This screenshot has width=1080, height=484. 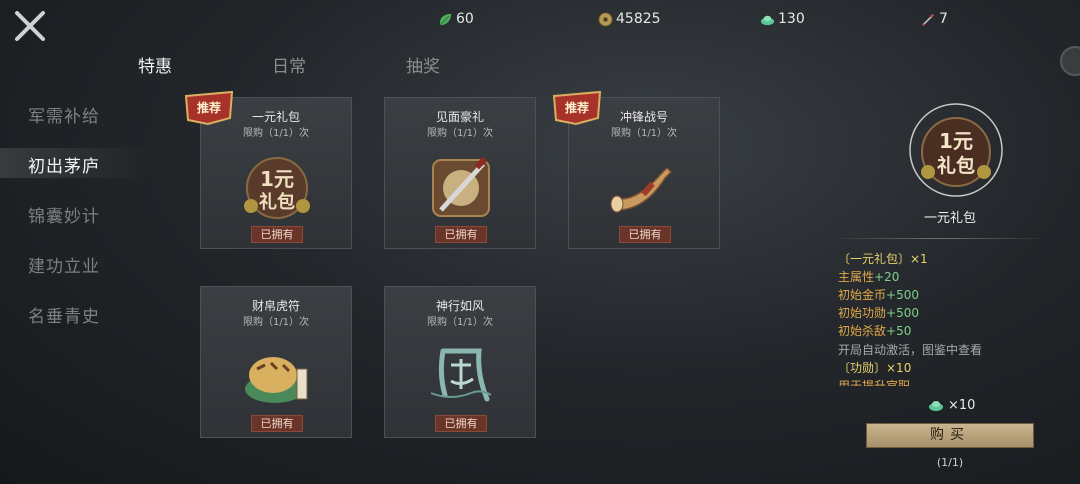 I want to click on resource-ingot: 130, so click(x=782, y=19).